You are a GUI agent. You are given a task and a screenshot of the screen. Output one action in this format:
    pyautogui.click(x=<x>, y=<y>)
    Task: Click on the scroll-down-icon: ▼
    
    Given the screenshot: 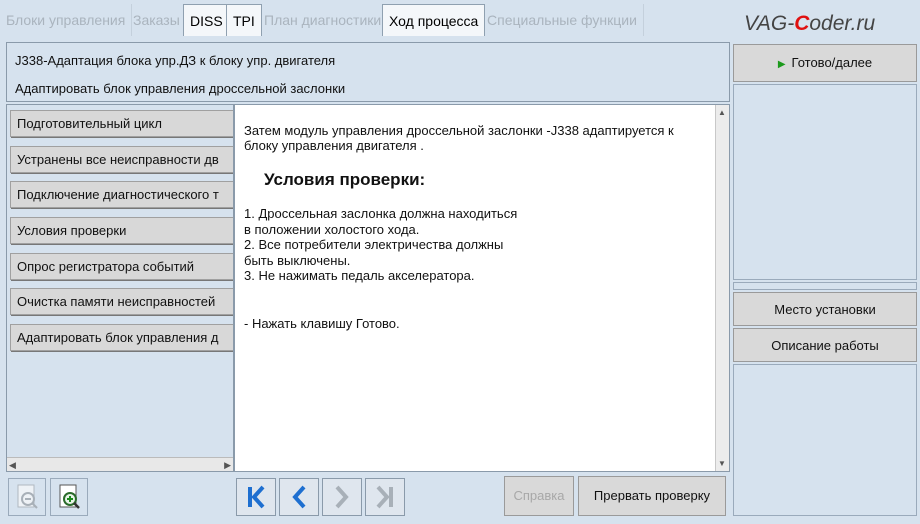 What is the action you would take?
    pyautogui.click(x=722, y=463)
    